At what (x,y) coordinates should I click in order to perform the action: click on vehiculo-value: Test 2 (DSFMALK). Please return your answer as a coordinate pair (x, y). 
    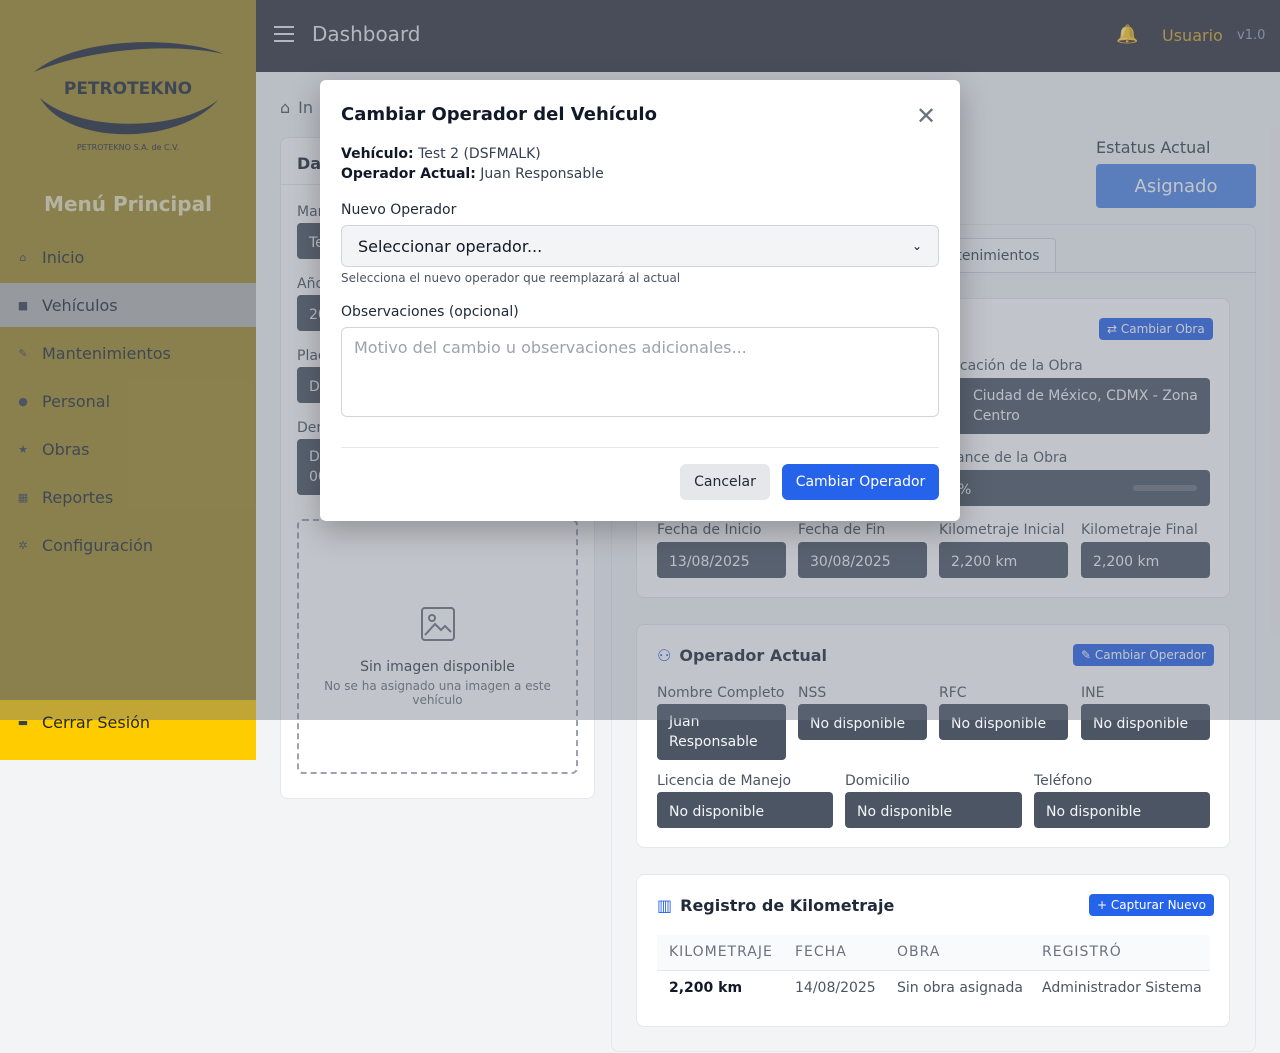
    Looking at the image, I should click on (479, 154).